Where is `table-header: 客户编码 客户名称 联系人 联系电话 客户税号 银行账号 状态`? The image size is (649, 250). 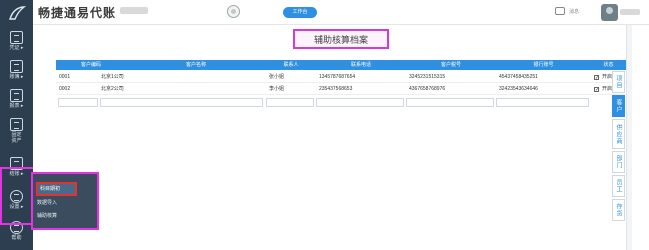
table-header: 客户编码 客户名称 联系人 联系电话 客户税号 银行账号 状态 is located at coordinates (341, 65).